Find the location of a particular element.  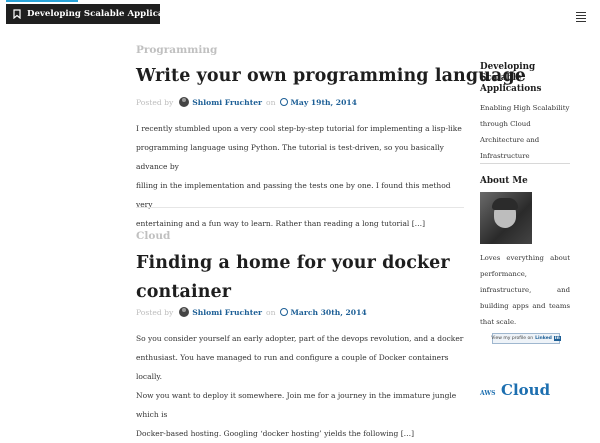

site-title-bar: Developing Scalable Applications is located at coordinates (97, 12).